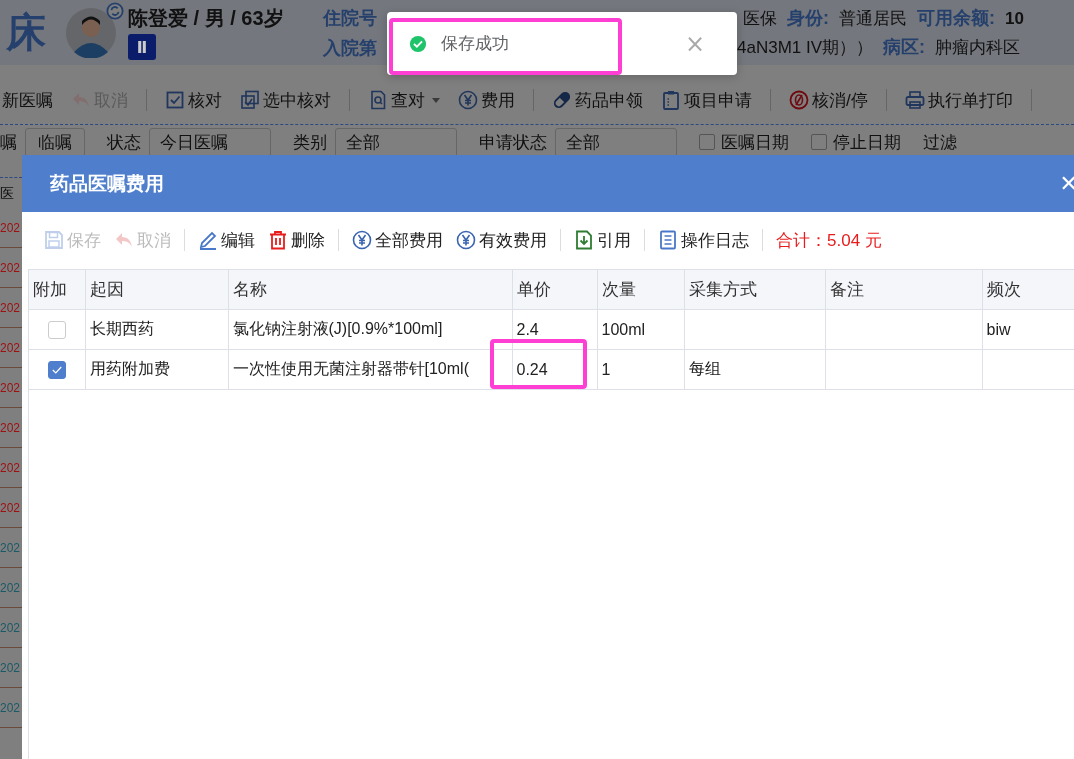 This screenshot has height=759, width=1074. I want to click on total-amount: 合计：5.04 元, so click(829, 240).